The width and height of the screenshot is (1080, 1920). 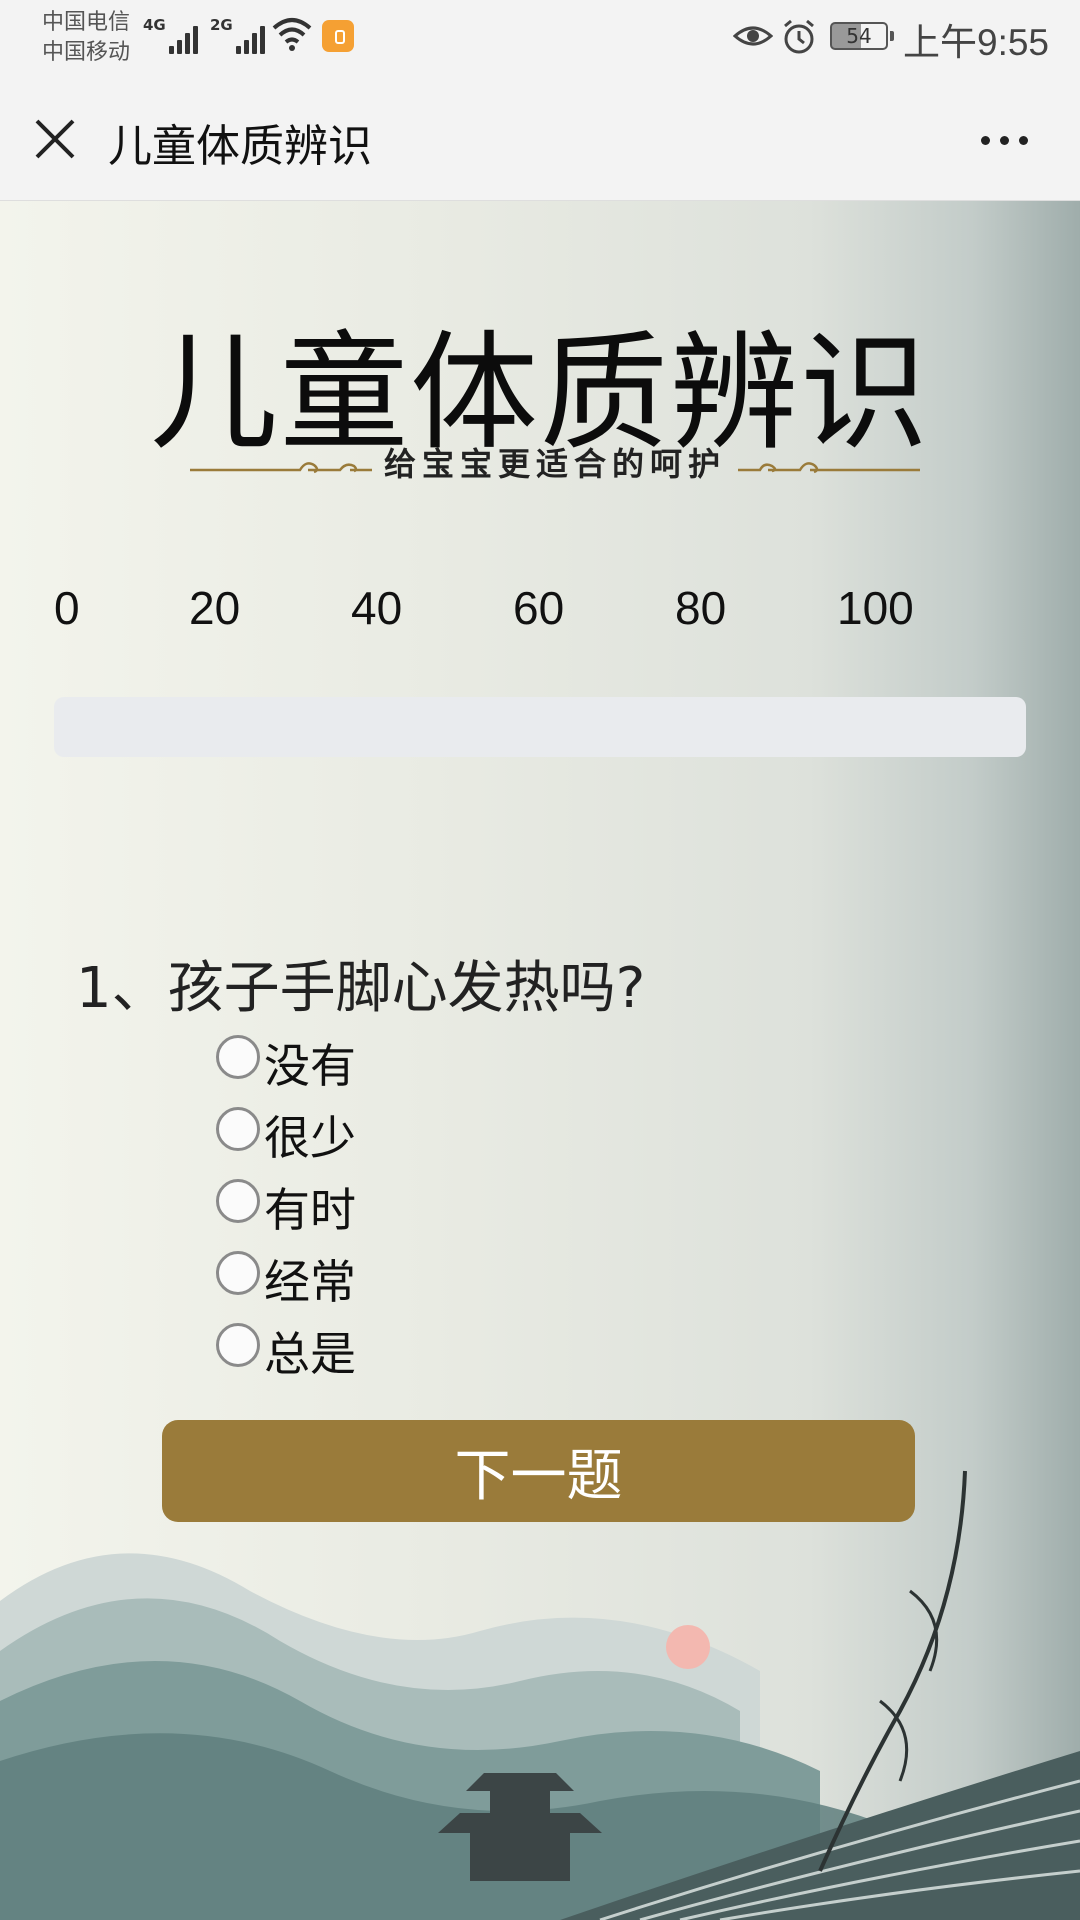 I want to click on signal-group-1: 4G, so click(x=170, y=34).